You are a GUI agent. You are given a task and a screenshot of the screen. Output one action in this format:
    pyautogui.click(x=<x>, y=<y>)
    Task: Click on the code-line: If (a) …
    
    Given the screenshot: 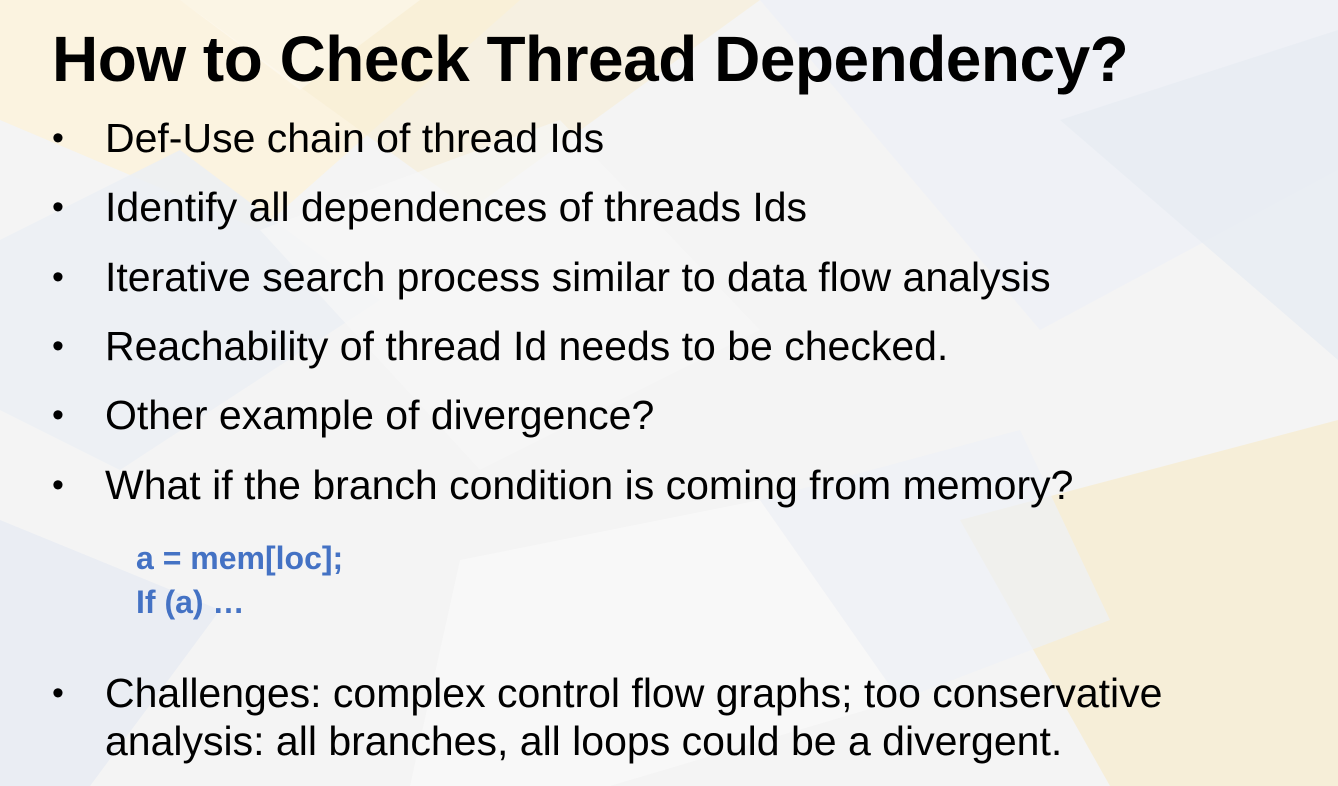 What is the action you would take?
    pyautogui.click(x=190, y=602)
    